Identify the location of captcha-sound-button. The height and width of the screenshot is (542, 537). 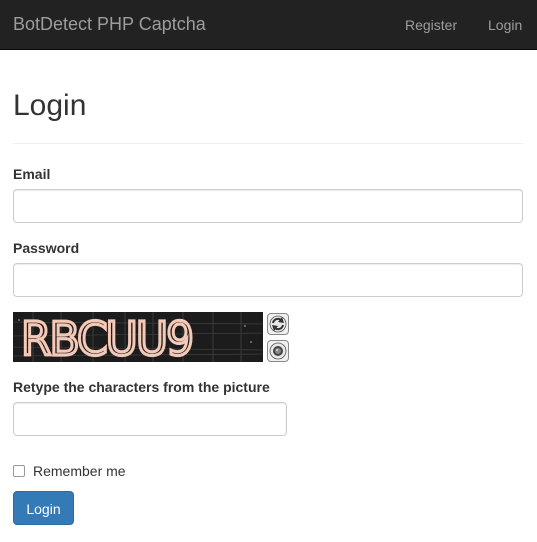
(278, 351).